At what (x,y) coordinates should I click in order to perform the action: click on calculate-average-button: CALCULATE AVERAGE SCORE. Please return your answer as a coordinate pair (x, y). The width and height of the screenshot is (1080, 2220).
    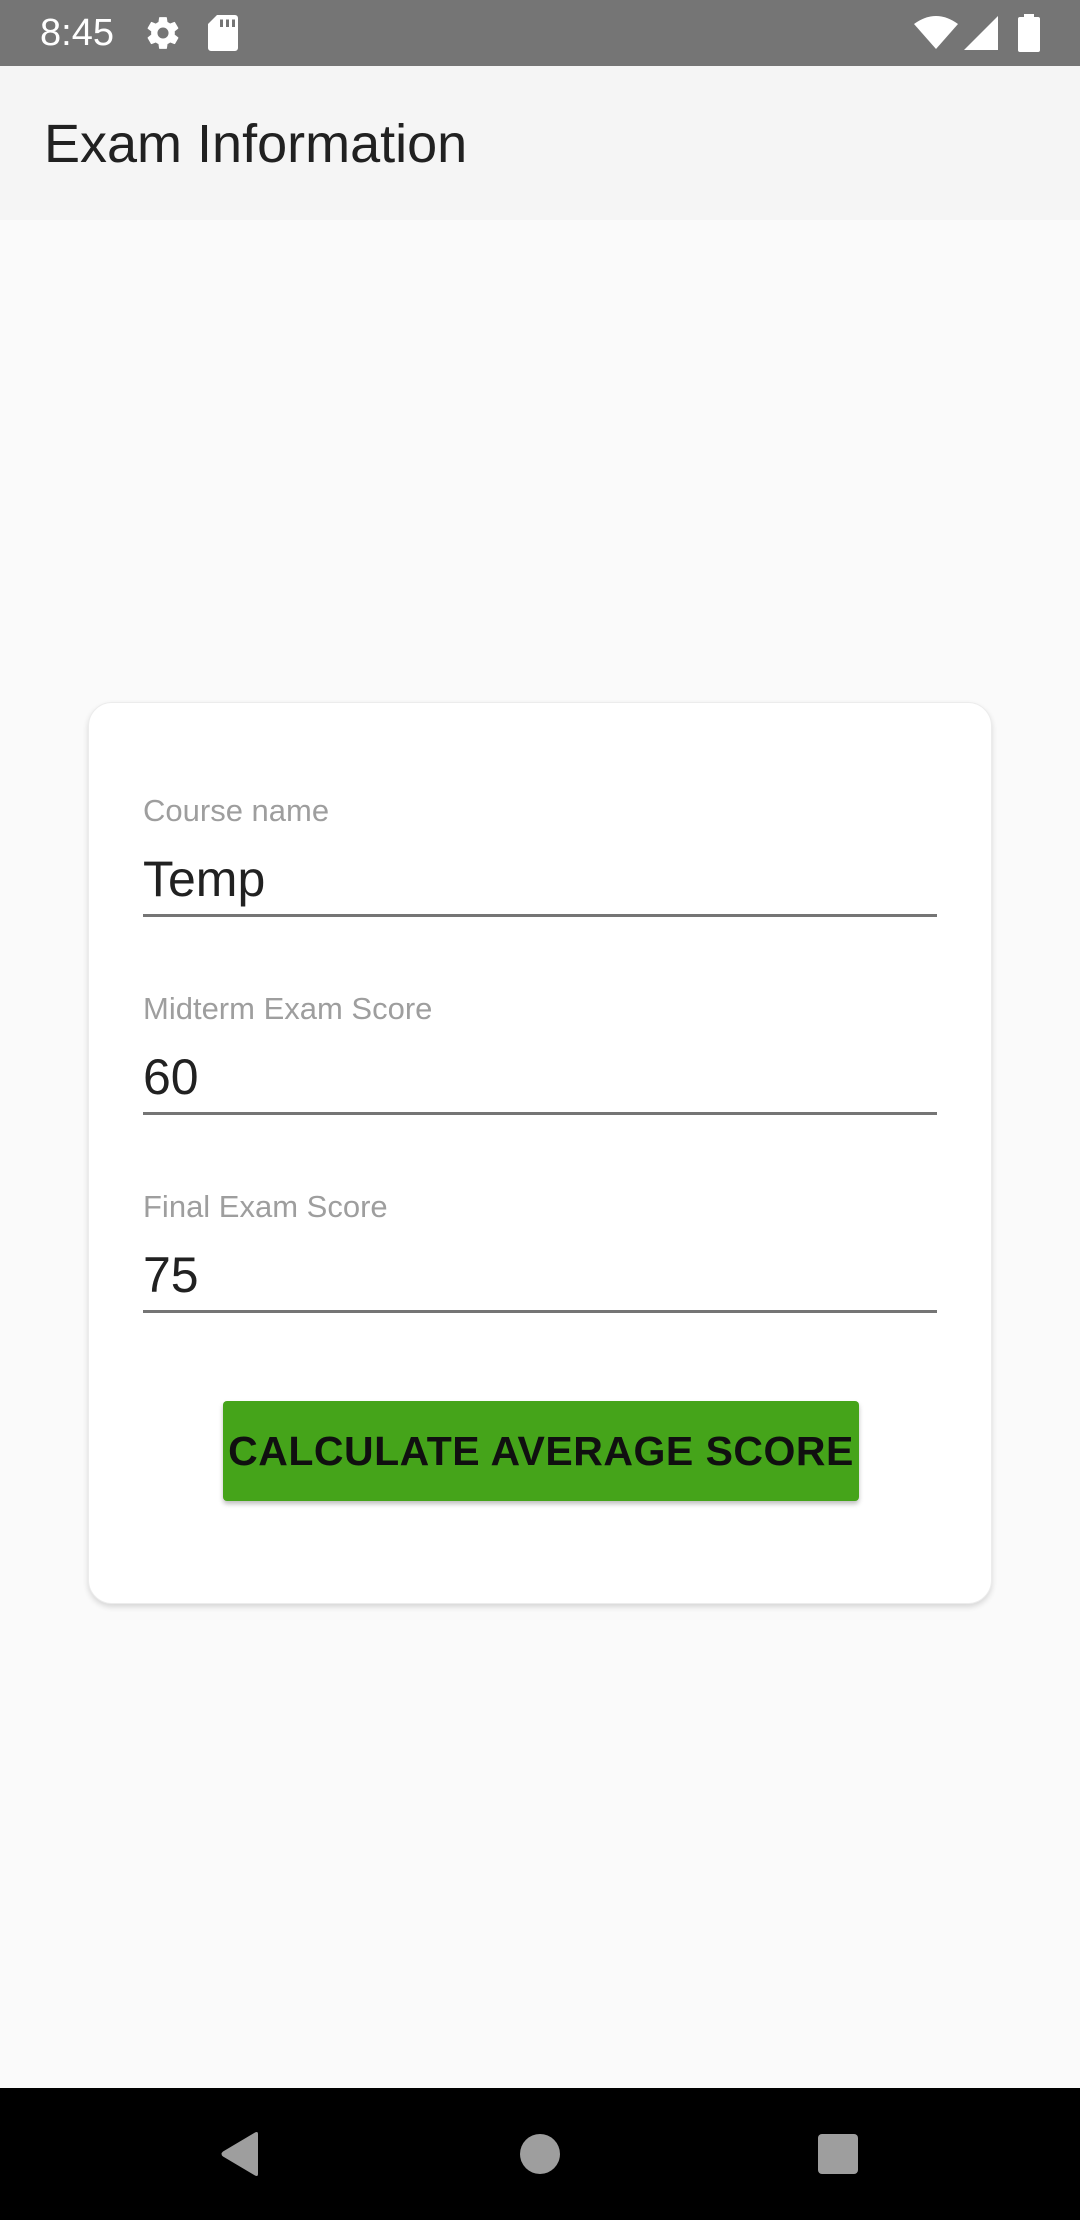
    Looking at the image, I should click on (541, 1451).